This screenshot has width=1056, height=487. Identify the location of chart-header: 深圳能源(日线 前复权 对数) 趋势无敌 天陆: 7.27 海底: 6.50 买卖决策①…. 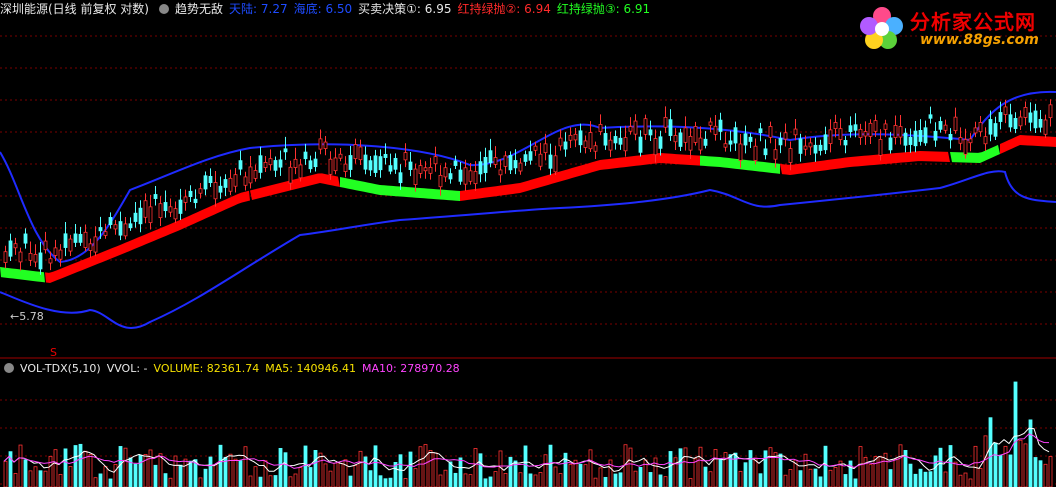
(328, 9).